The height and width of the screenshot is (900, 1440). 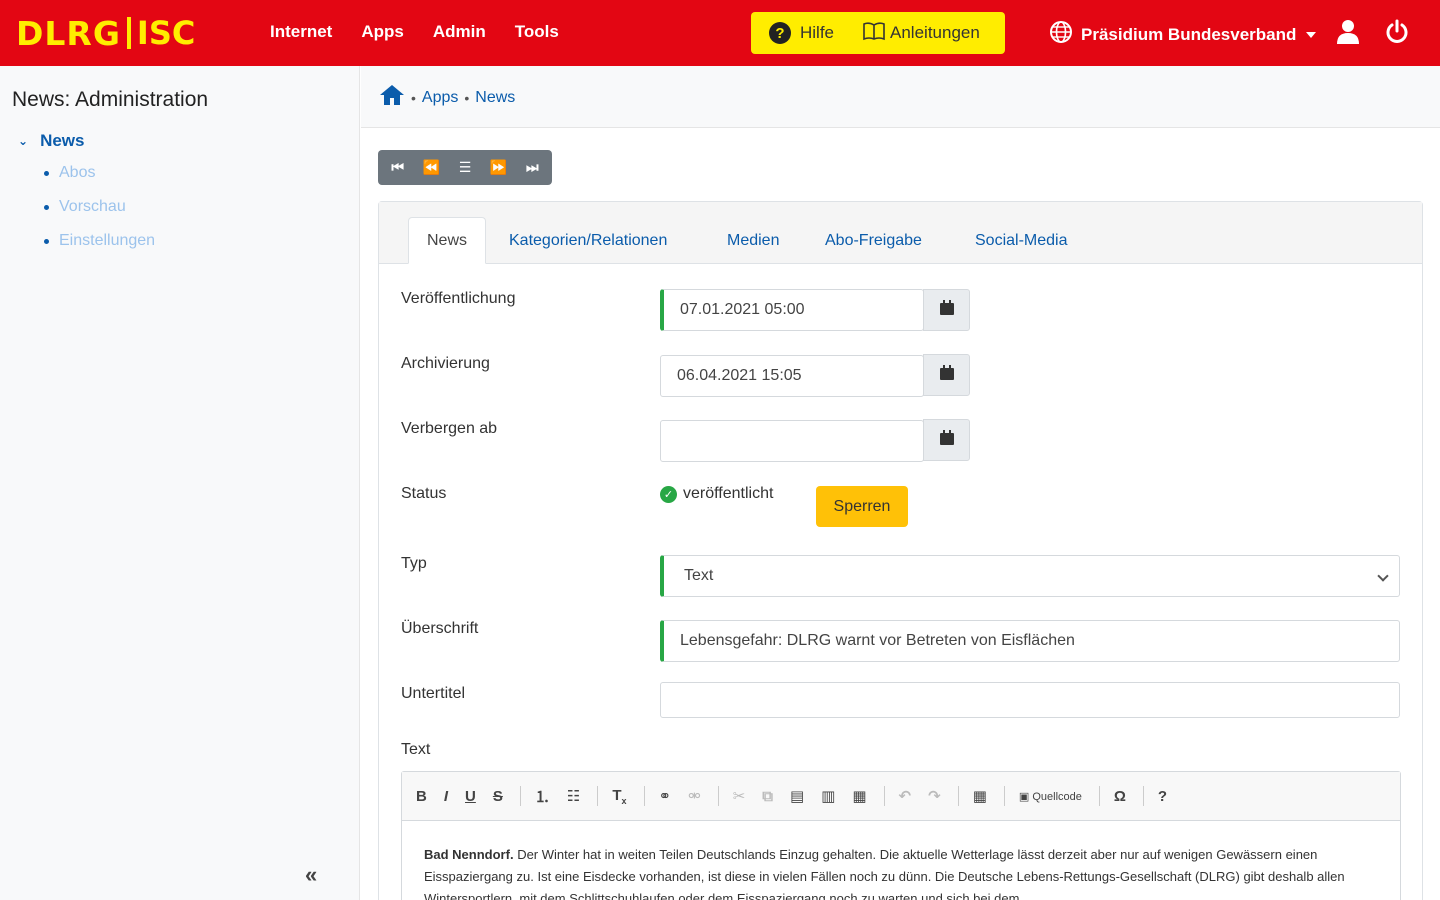 What do you see at coordinates (459, 32) in the screenshot?
I see `nav-admin: Admin` at bounding box center [459, 32].